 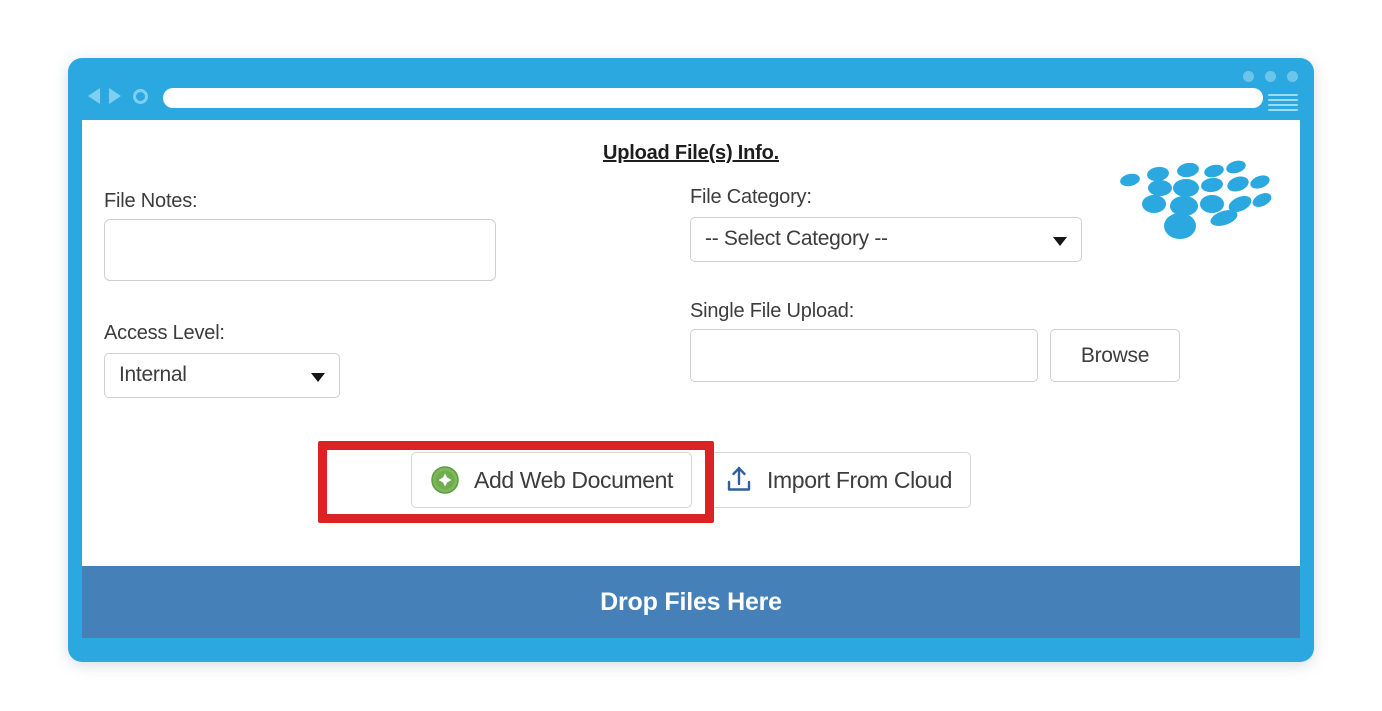 I want to click on browser-chrome-bar, so click(x=691, y=89).